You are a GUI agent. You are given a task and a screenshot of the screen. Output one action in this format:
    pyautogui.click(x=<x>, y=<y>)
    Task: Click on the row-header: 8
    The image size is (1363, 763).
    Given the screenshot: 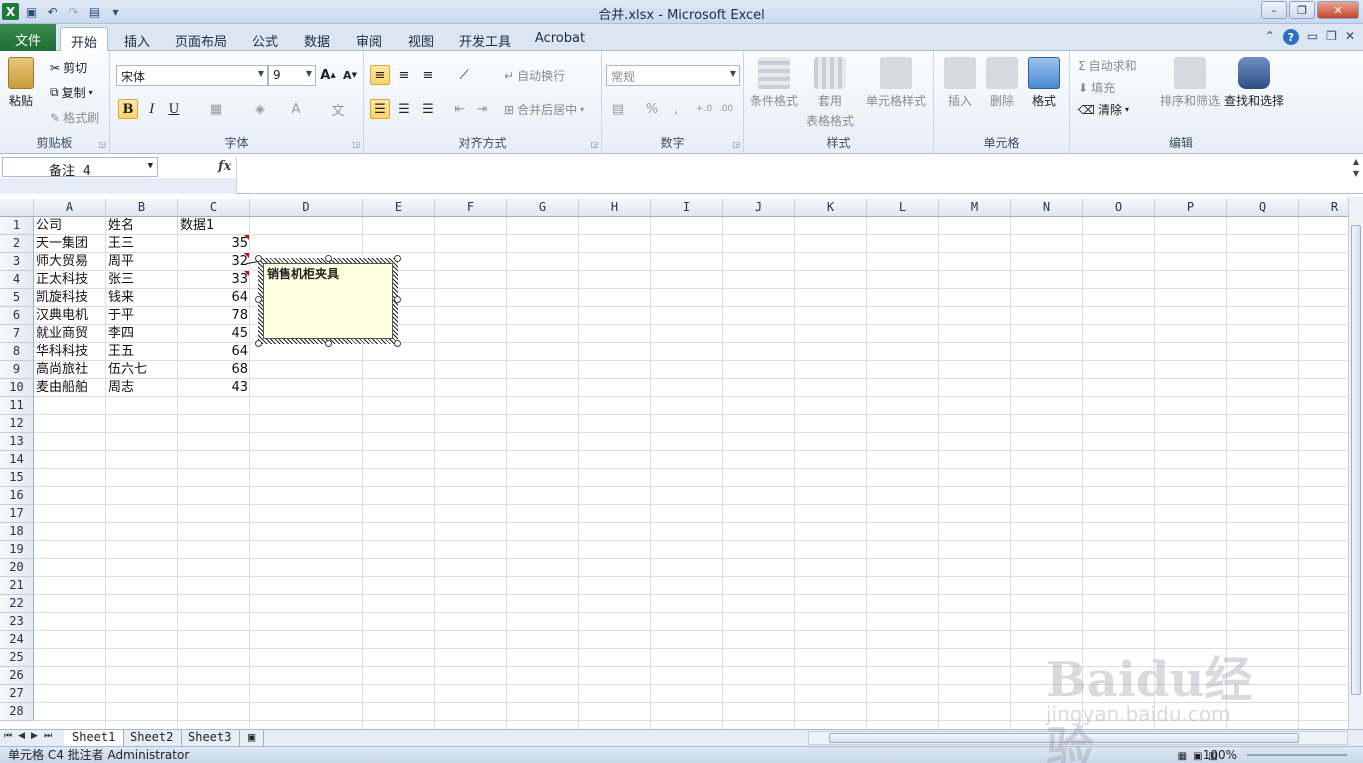 What is the action you would take?
    pyautogui.click(x=17, y=352)
    